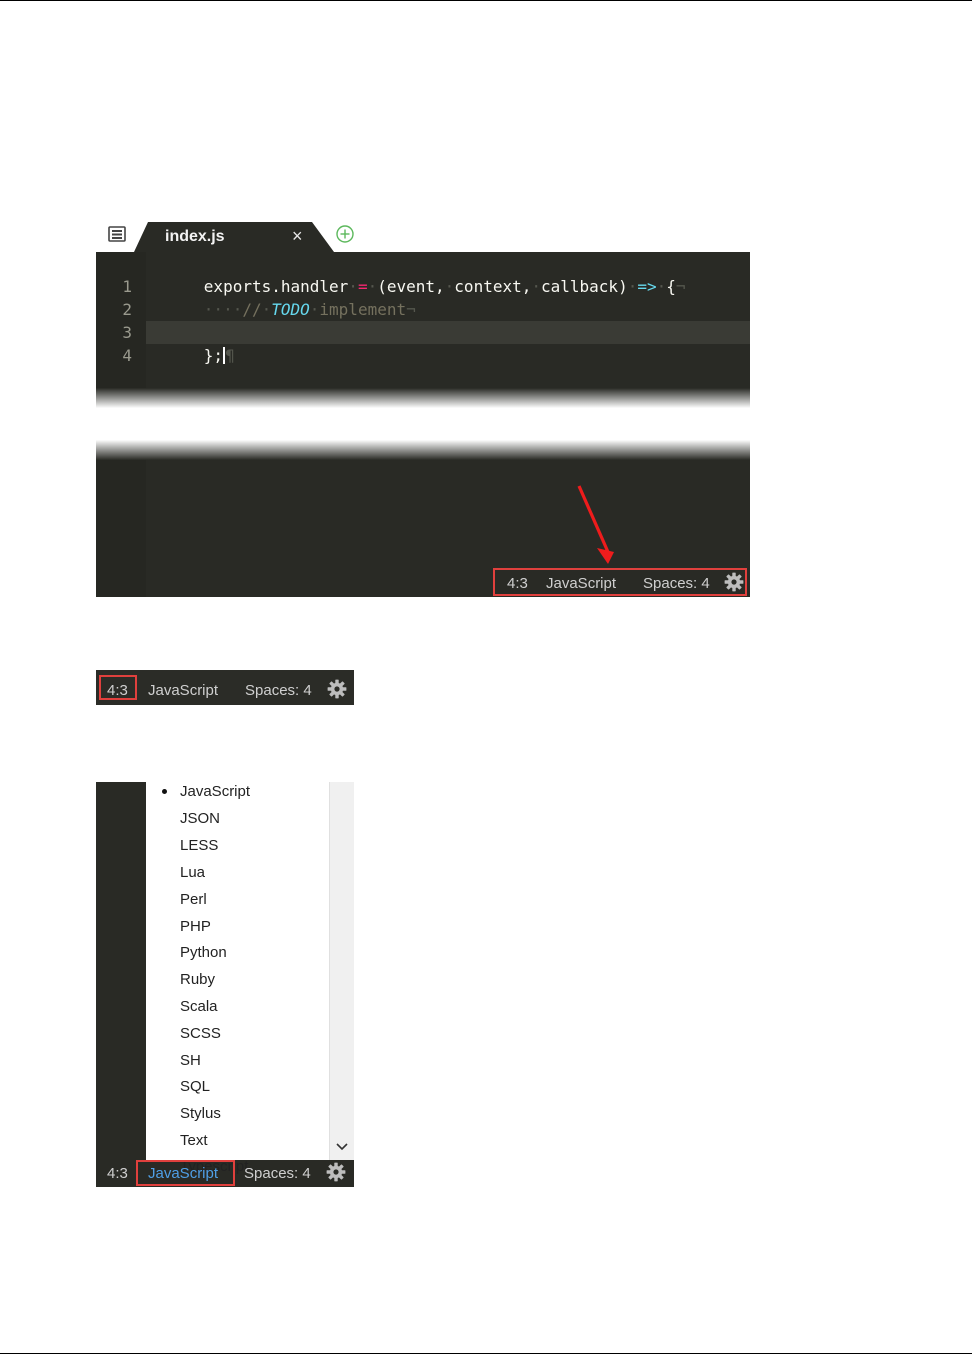 The image size is (972, 1355). I want to click on language-option: Scala, so click(199, 1006).